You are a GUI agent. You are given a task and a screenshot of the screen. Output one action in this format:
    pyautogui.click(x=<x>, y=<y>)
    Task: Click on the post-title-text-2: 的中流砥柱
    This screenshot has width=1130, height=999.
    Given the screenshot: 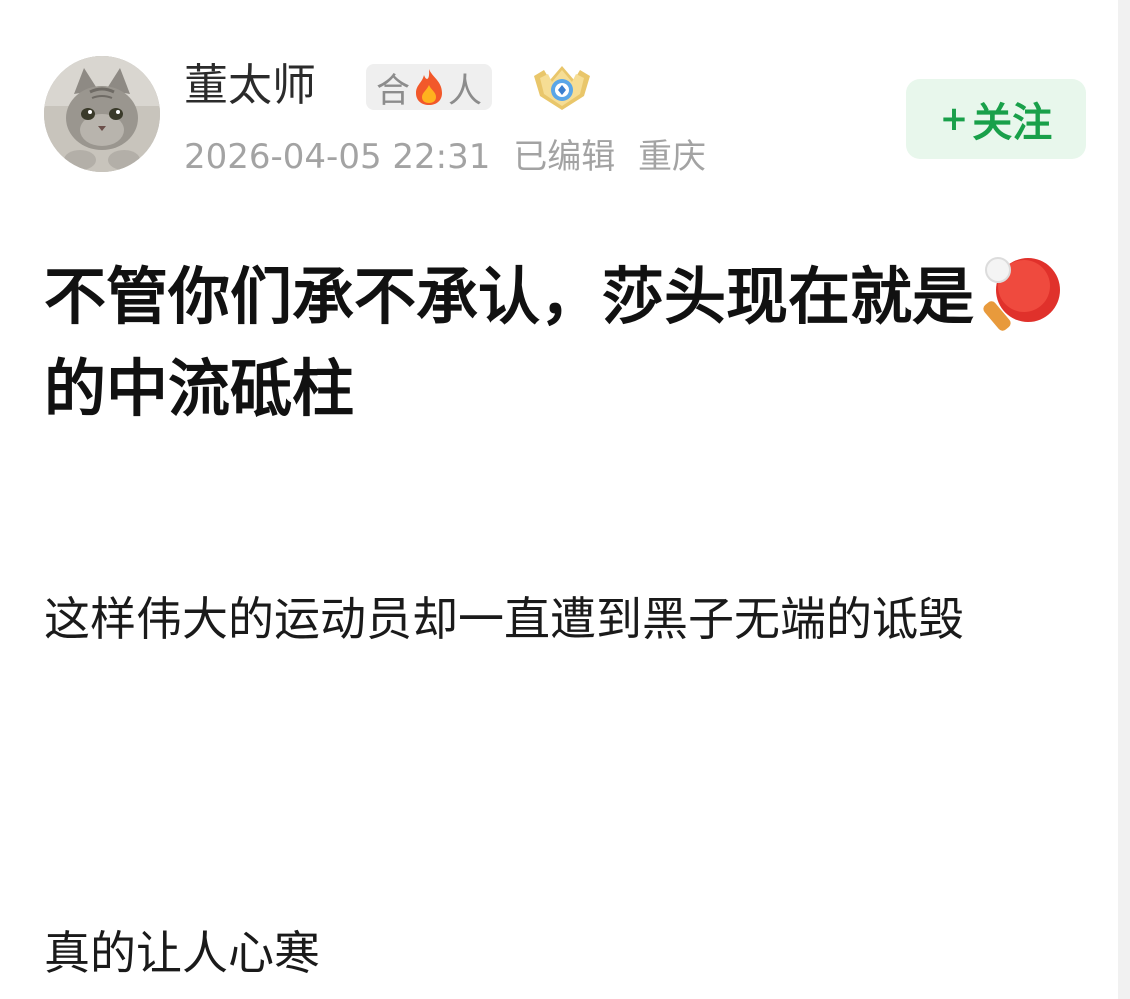 What is the action you would take?
    pyautogui.click(x=199, y=388)
    